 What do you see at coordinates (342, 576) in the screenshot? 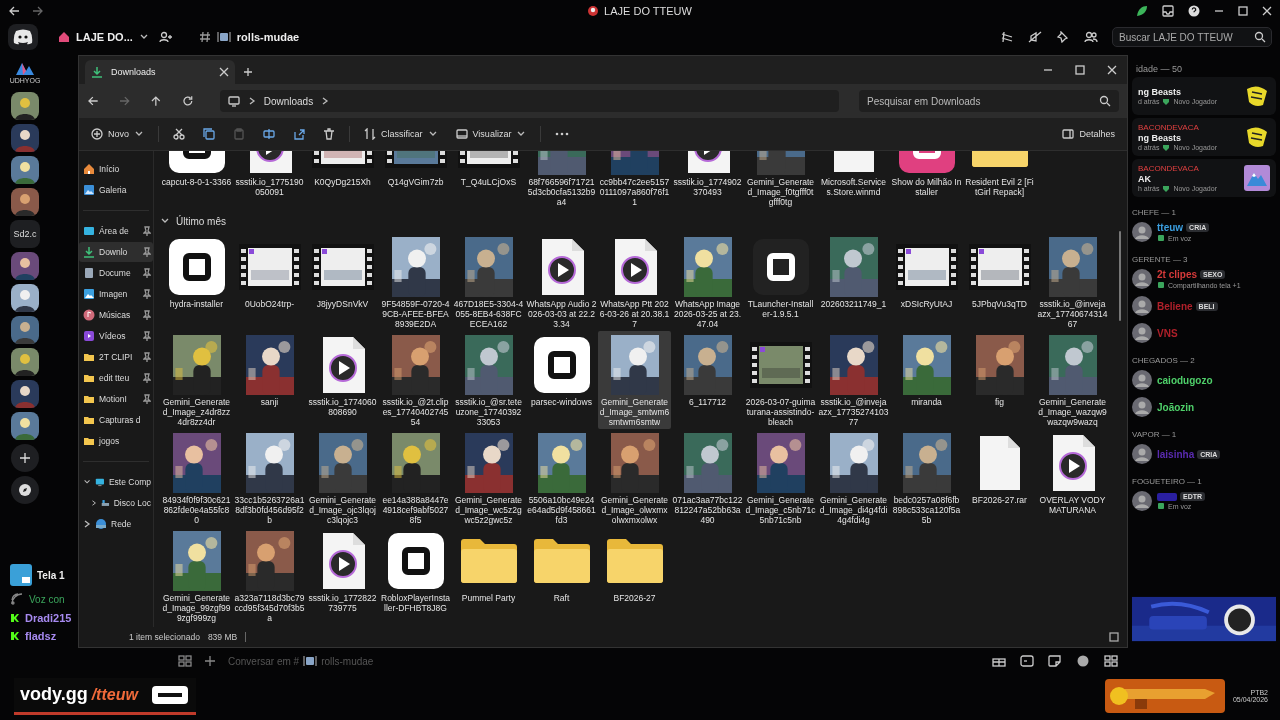
I see `file-item: ssstik.io_1772822739775` at bounding box center [342, 576].